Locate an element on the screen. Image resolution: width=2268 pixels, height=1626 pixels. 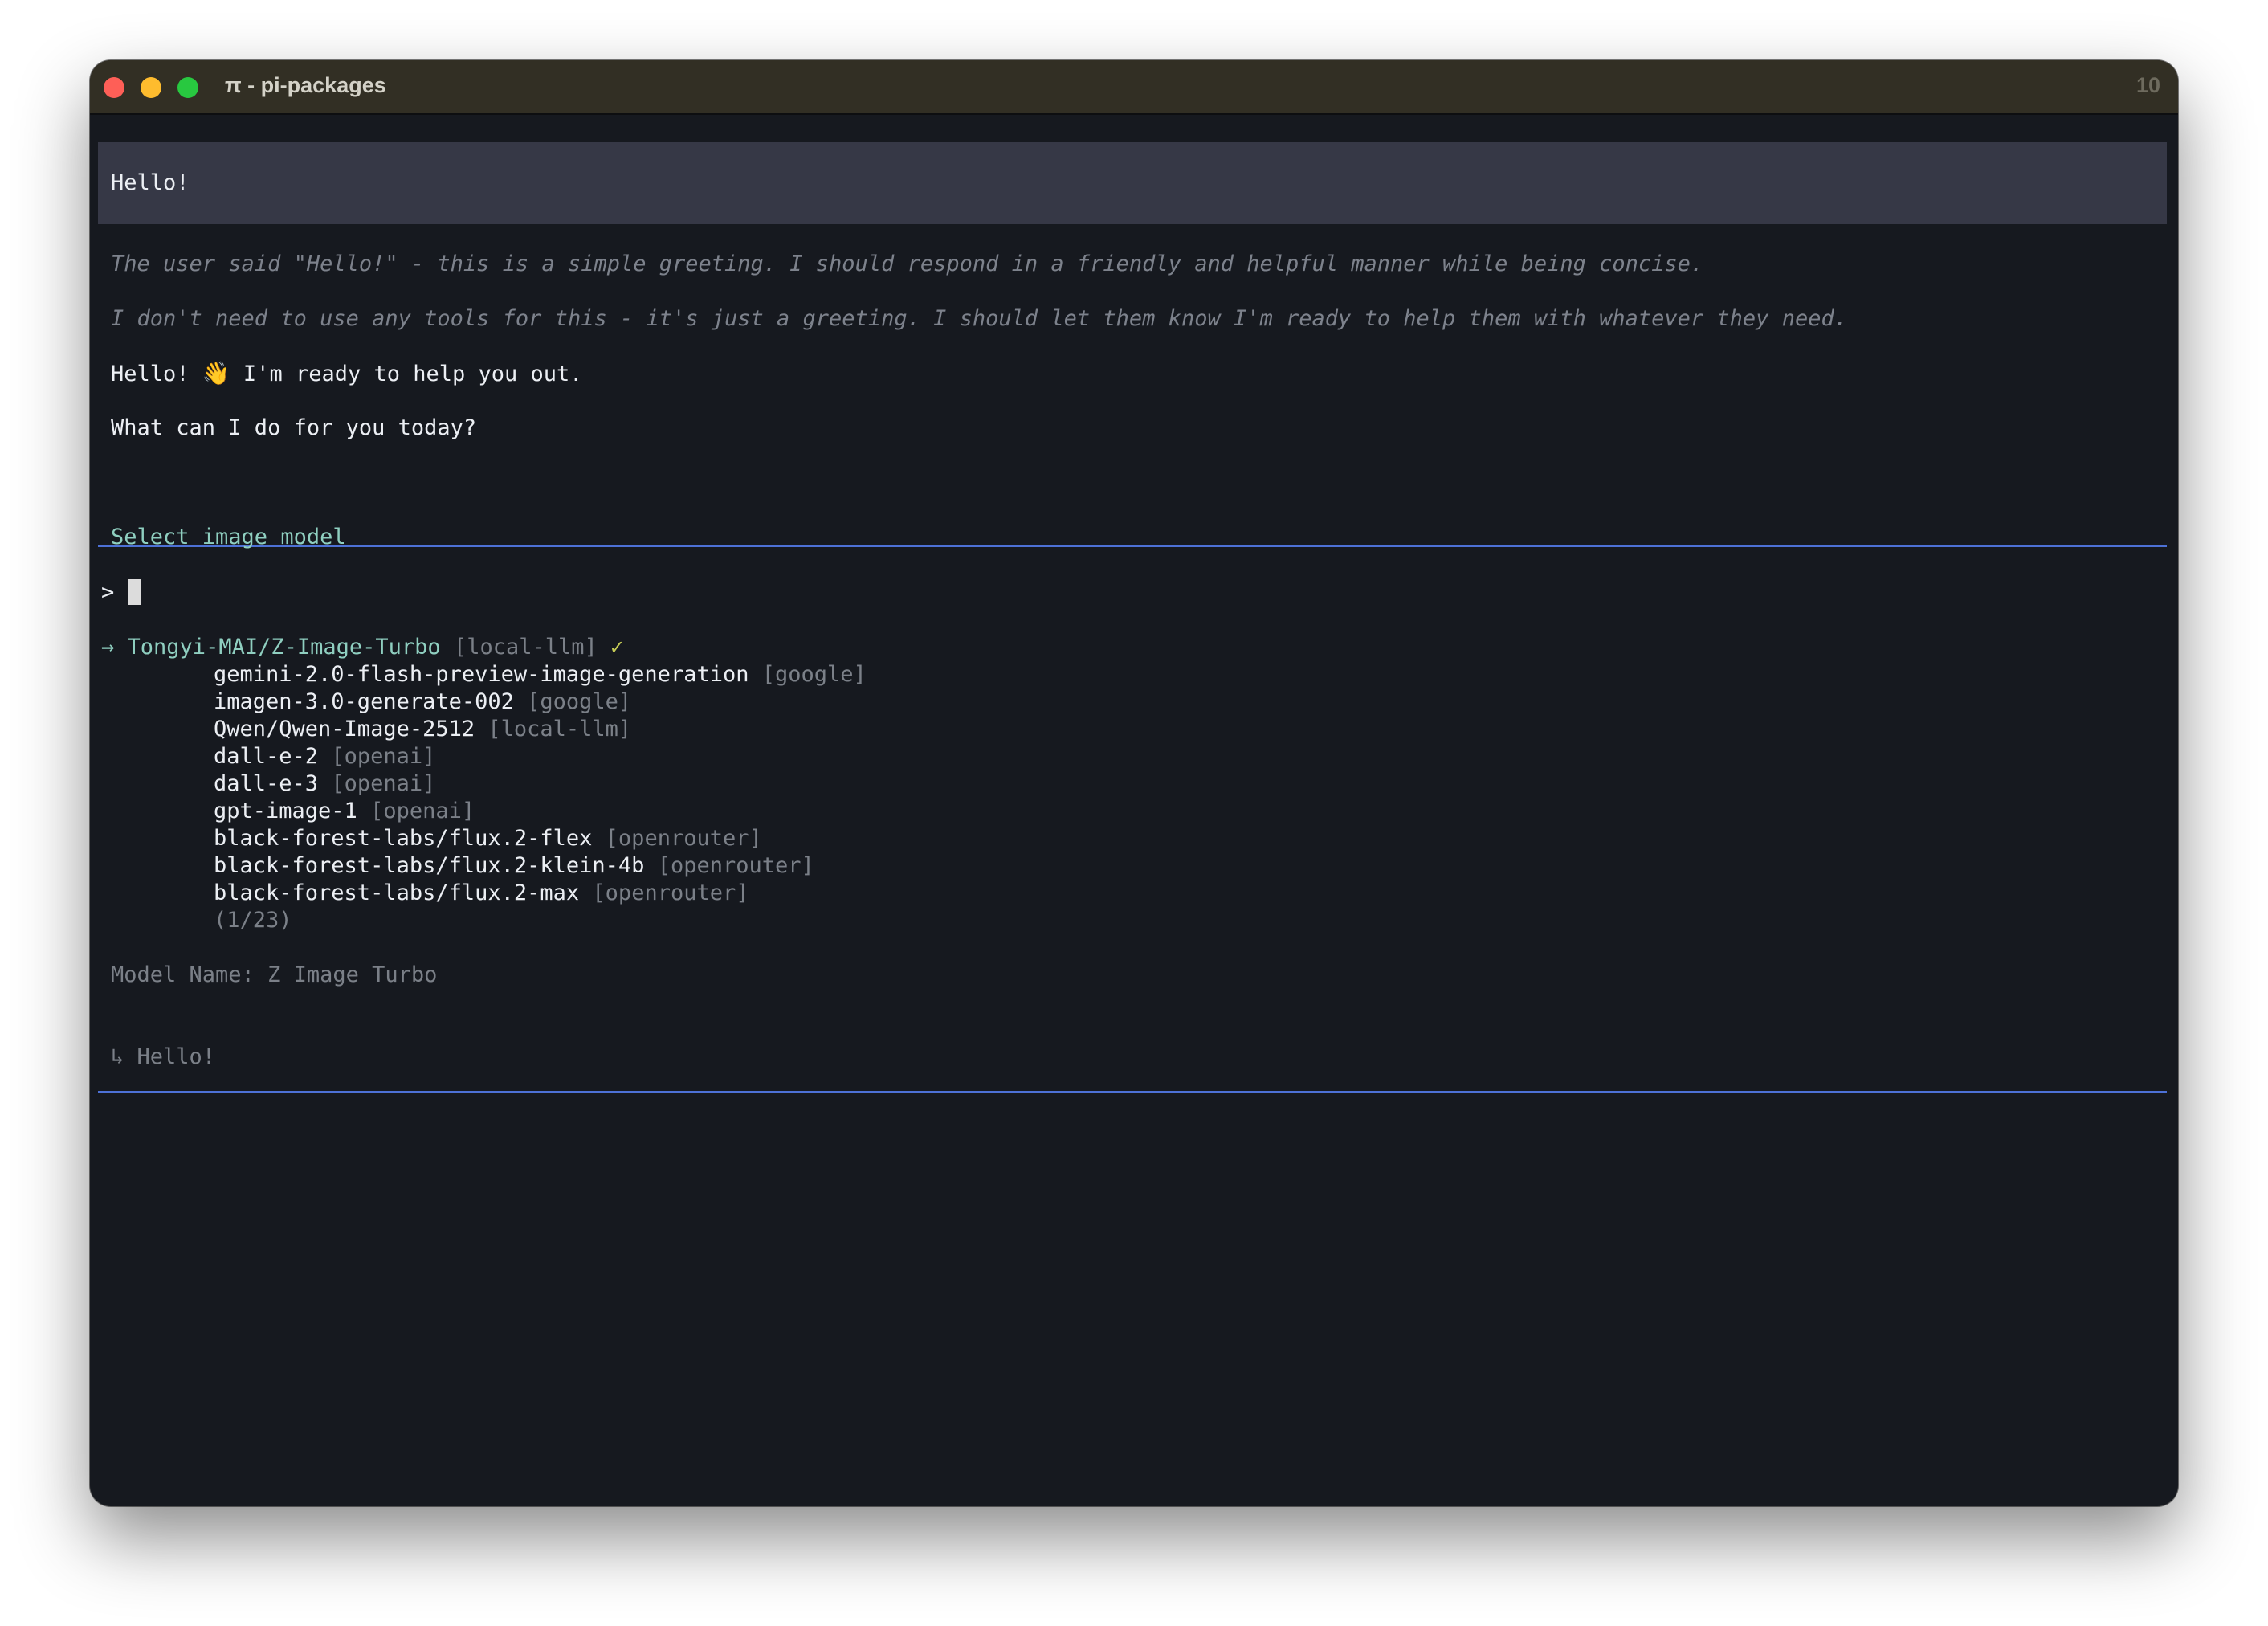
user-message-bar is located at coordinates (1133, 183).